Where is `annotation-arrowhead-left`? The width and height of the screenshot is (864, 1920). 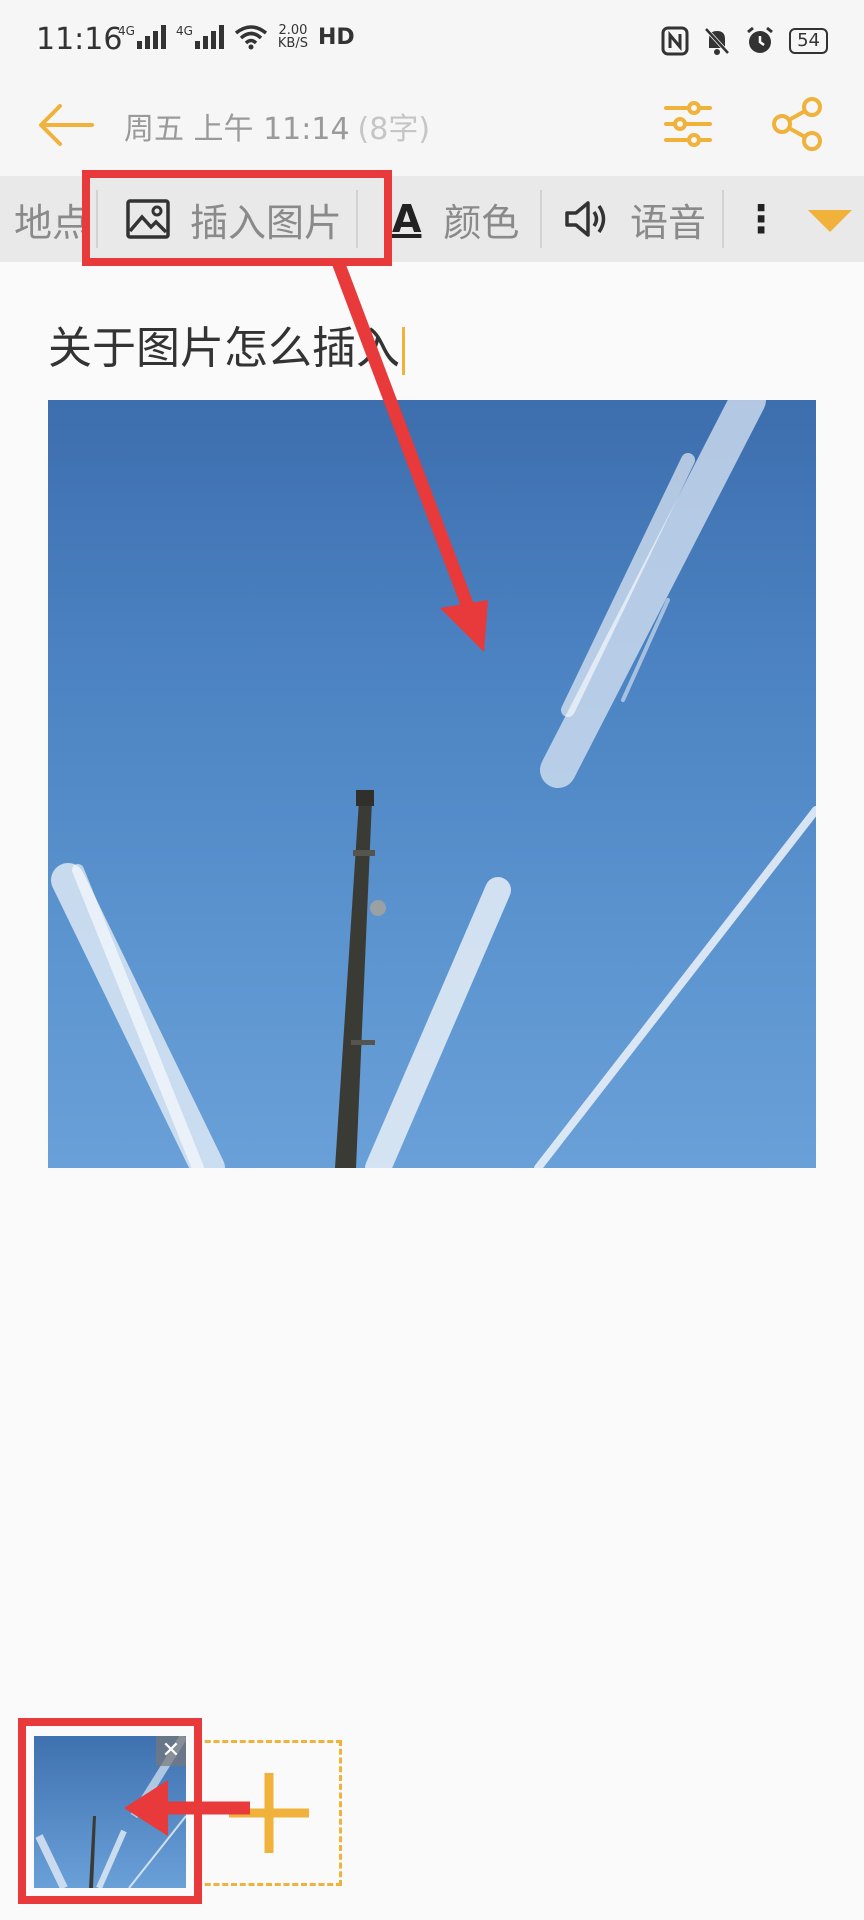
annotation-arrowhead-left is located at coordinates (146, 1808).